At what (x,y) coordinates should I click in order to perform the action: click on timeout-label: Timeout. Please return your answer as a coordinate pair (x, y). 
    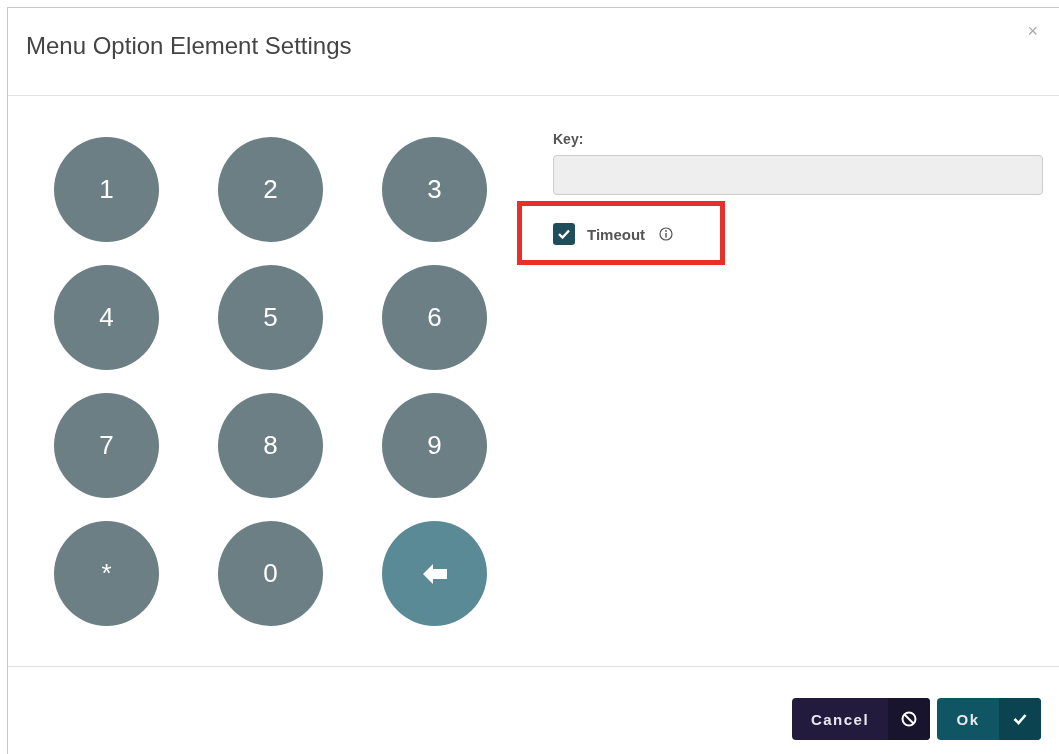
    Looking at the image, I should click on (616, 234).